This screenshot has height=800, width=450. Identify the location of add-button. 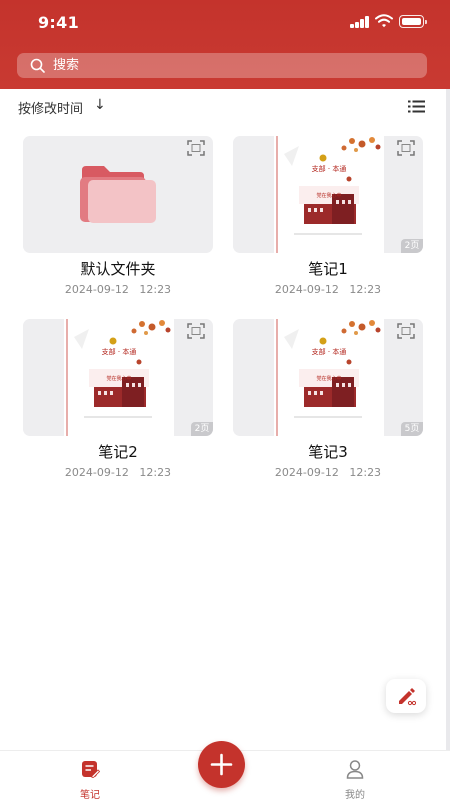
(221, 764).